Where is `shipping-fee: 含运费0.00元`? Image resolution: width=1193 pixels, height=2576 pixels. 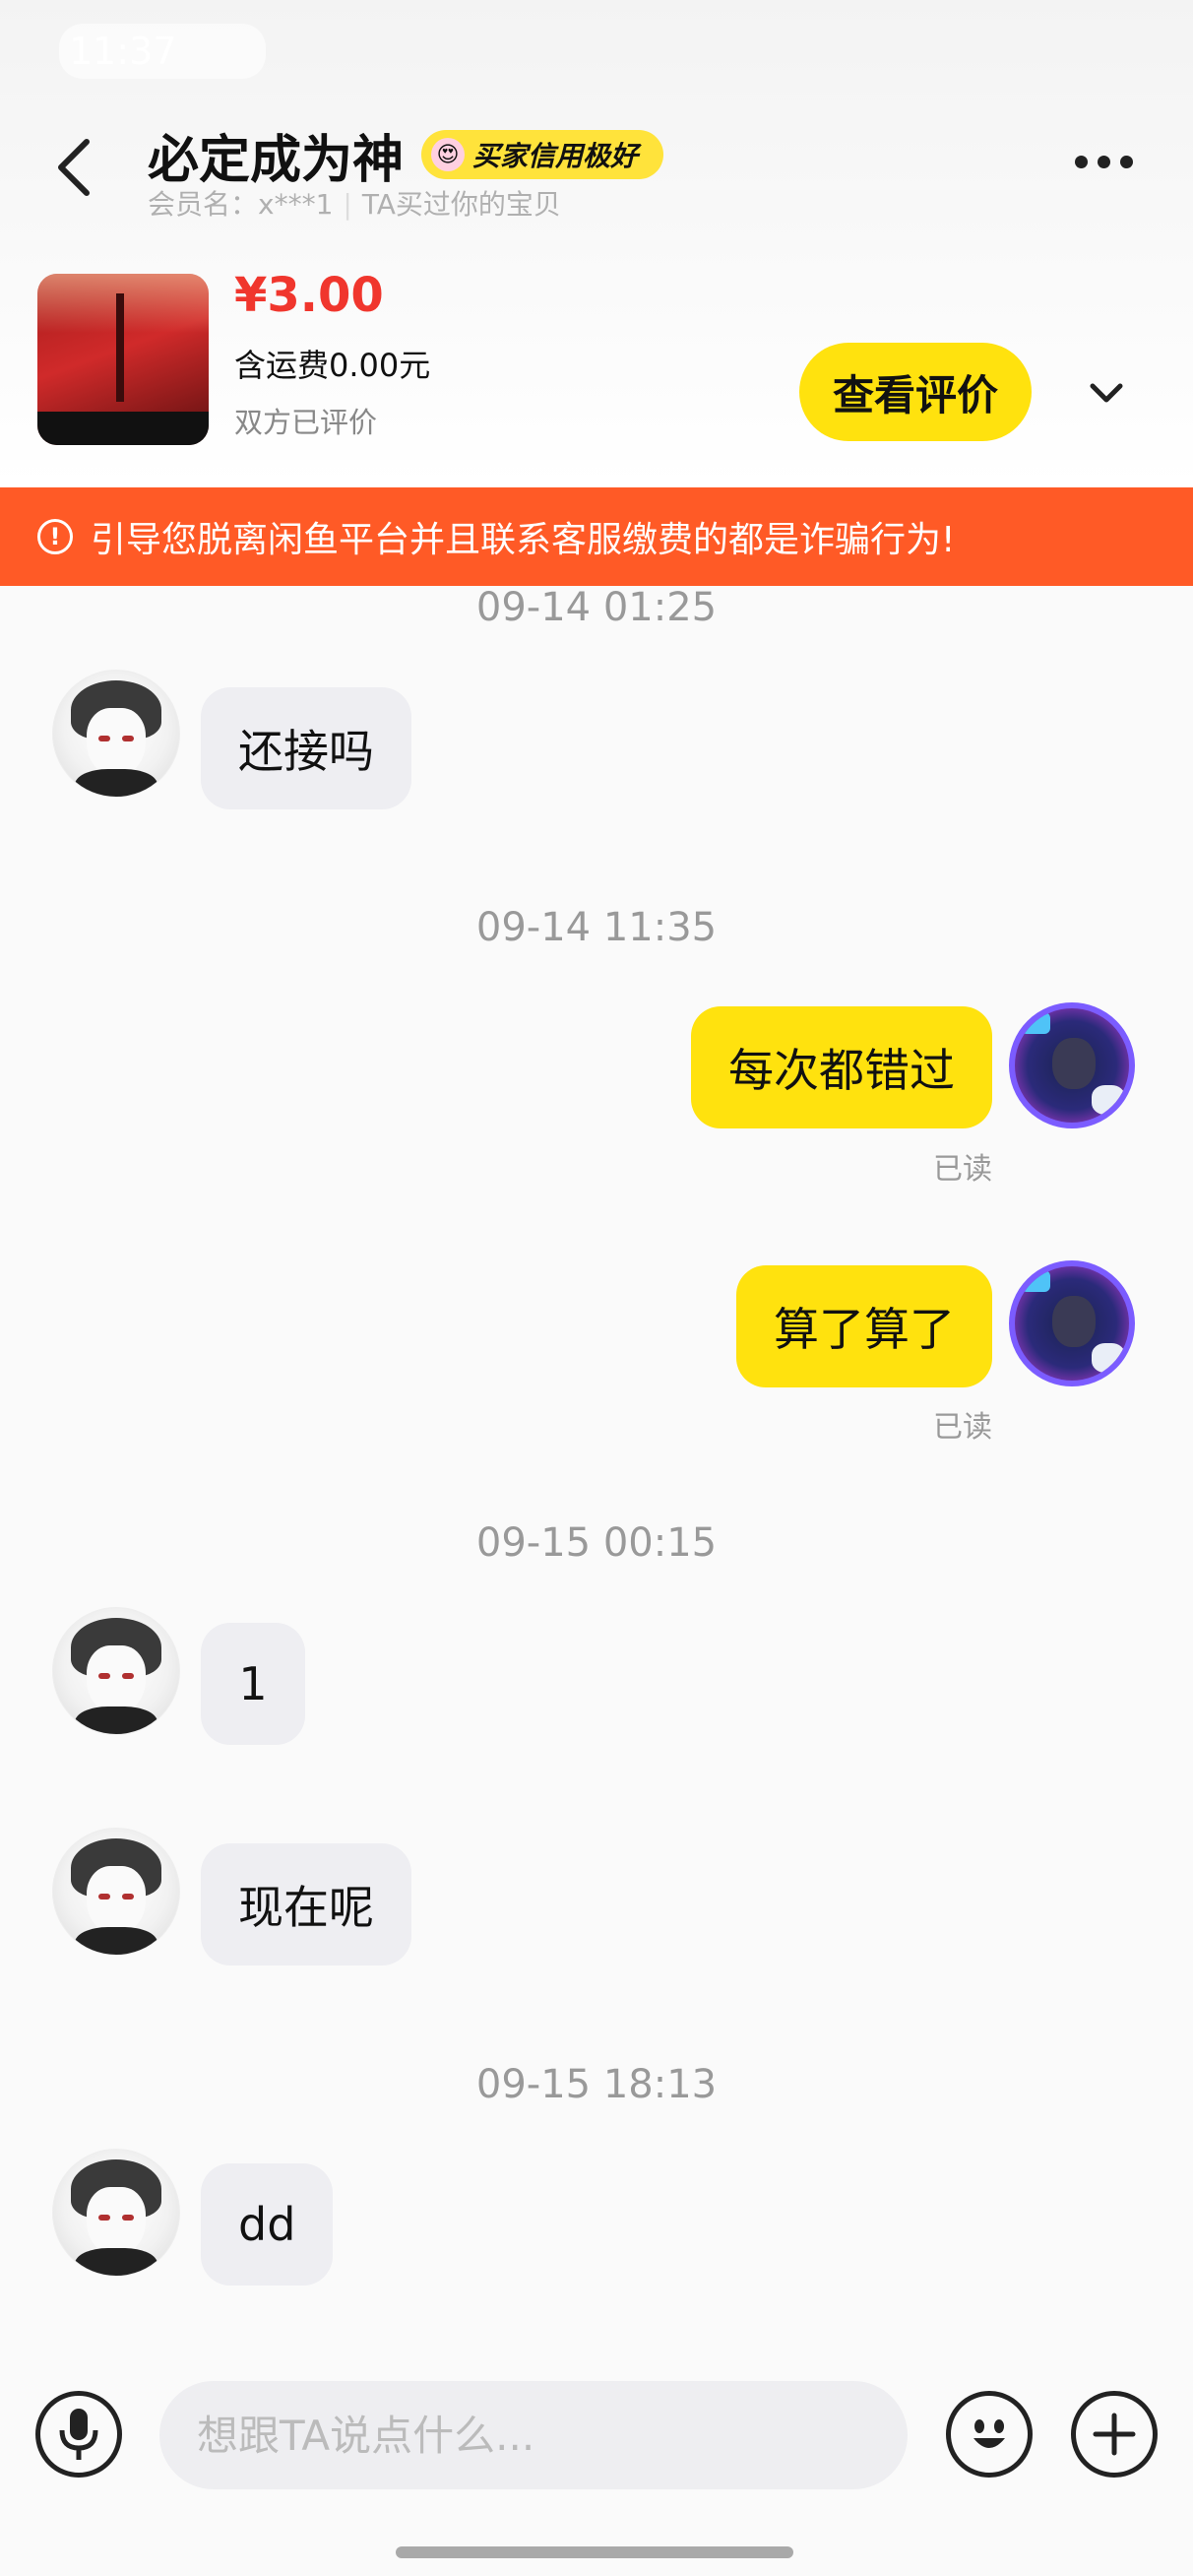 shipping-fee: 含运费0.00元 is located at coordinates (332, 365).